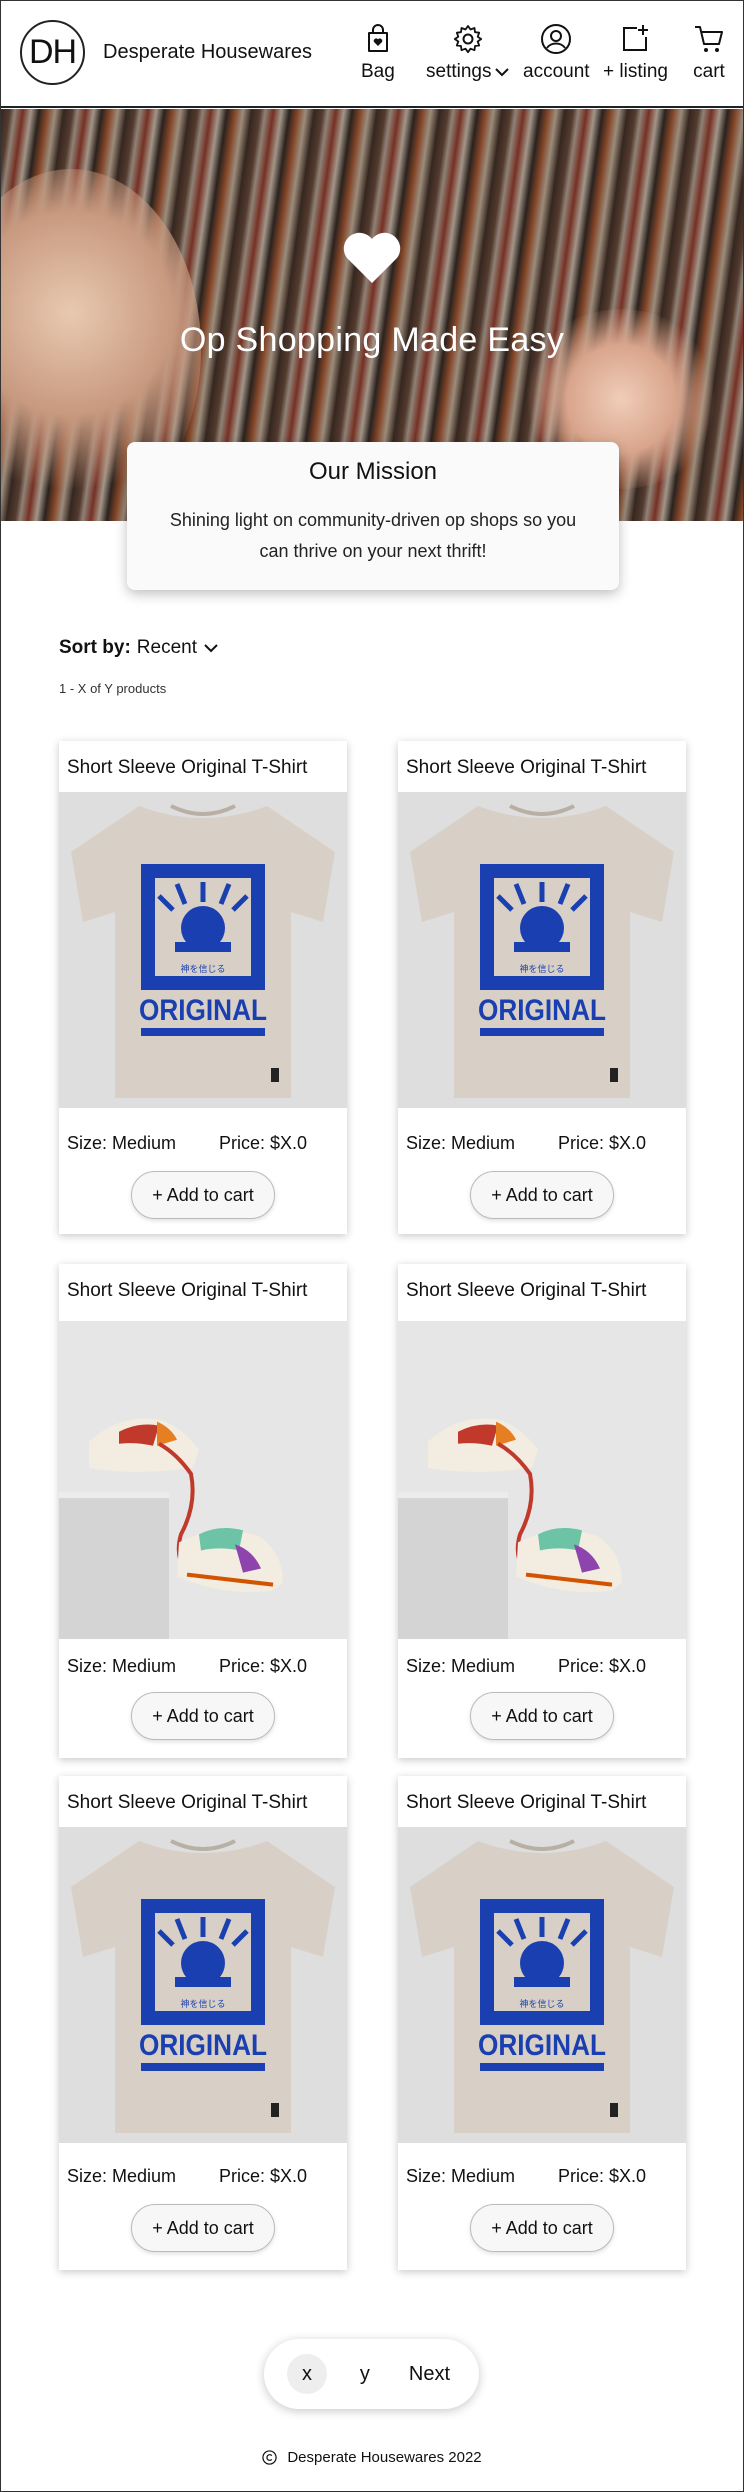 This screenshot has height=2492, width=744. Describe the element at coordinates (467, 39) in the screenshot. I see `gear-icon` at that location.